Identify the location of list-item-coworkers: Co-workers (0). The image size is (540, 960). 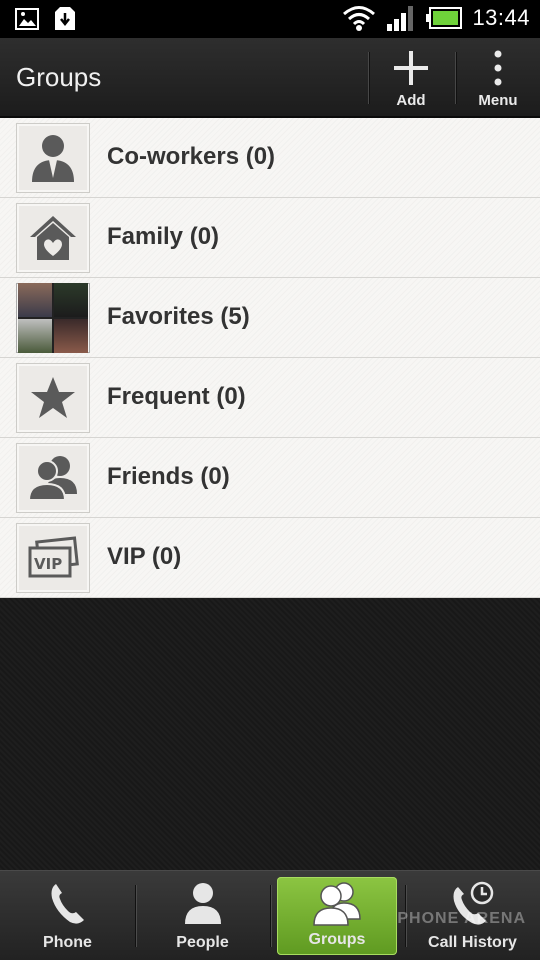
(270, 158).